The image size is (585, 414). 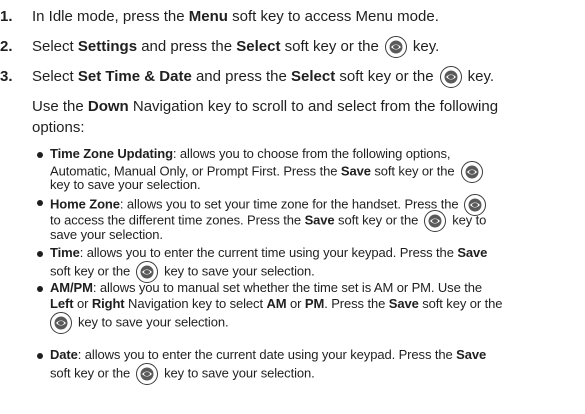 I want to click on step-text-part: soft key to access Menu mode., so click(x=333, y=16).